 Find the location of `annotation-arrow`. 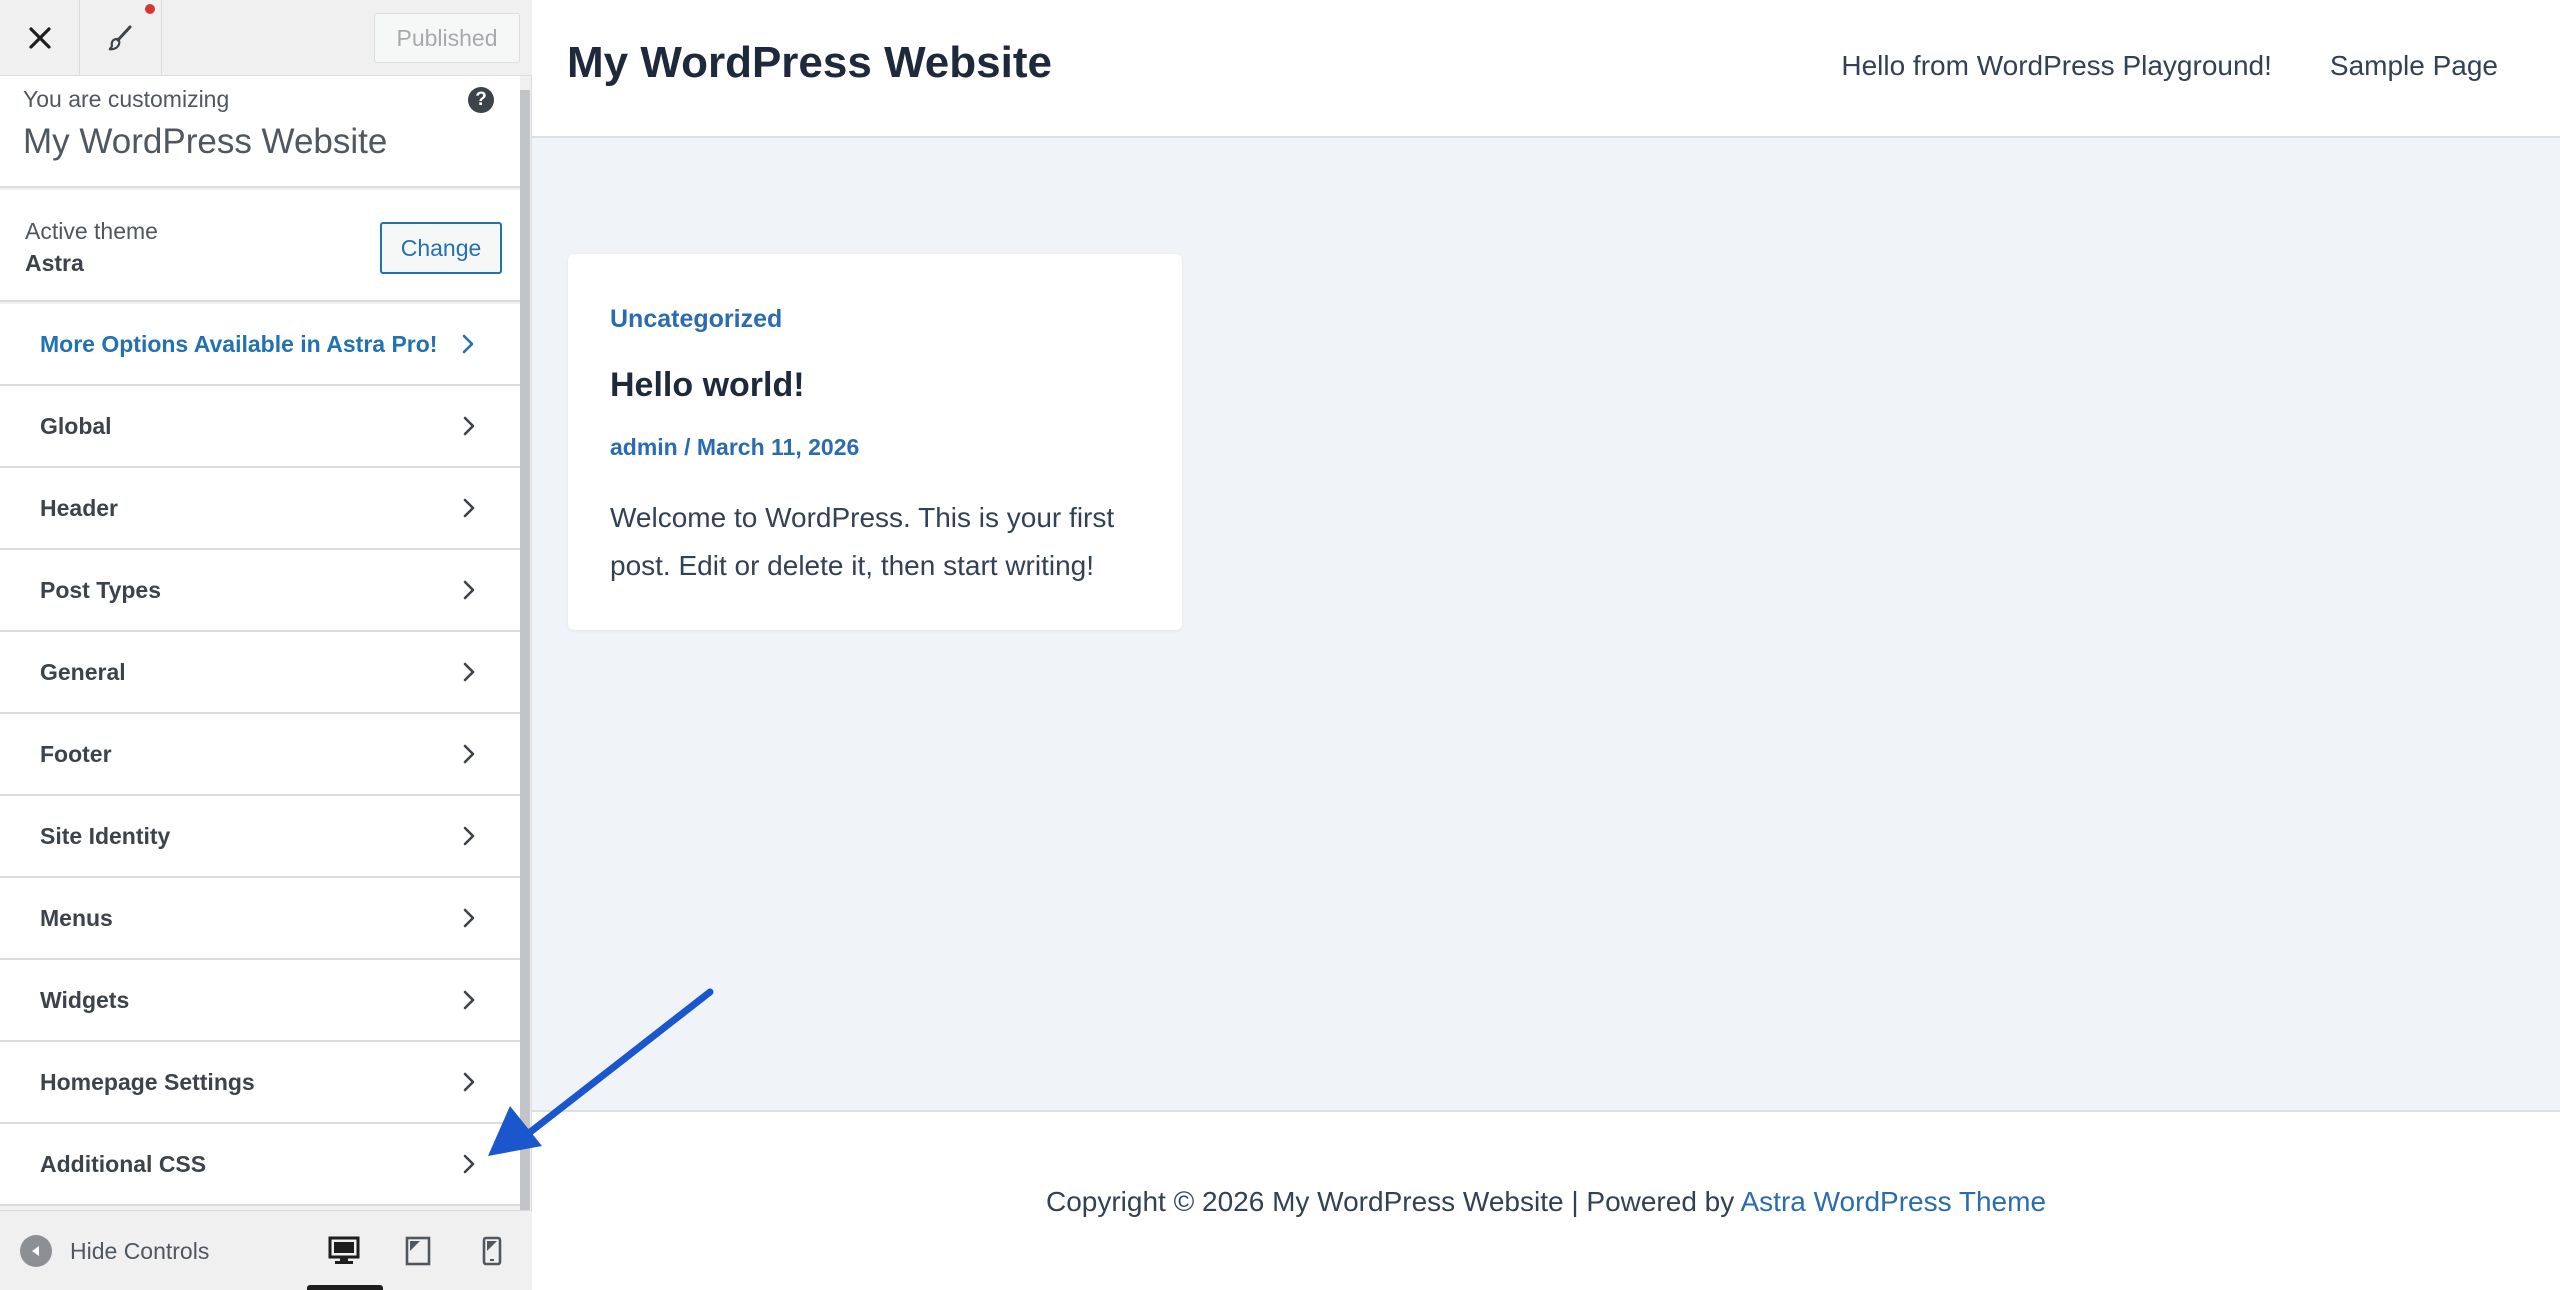

annotation-arrow is located at coordinates (601, 1072).